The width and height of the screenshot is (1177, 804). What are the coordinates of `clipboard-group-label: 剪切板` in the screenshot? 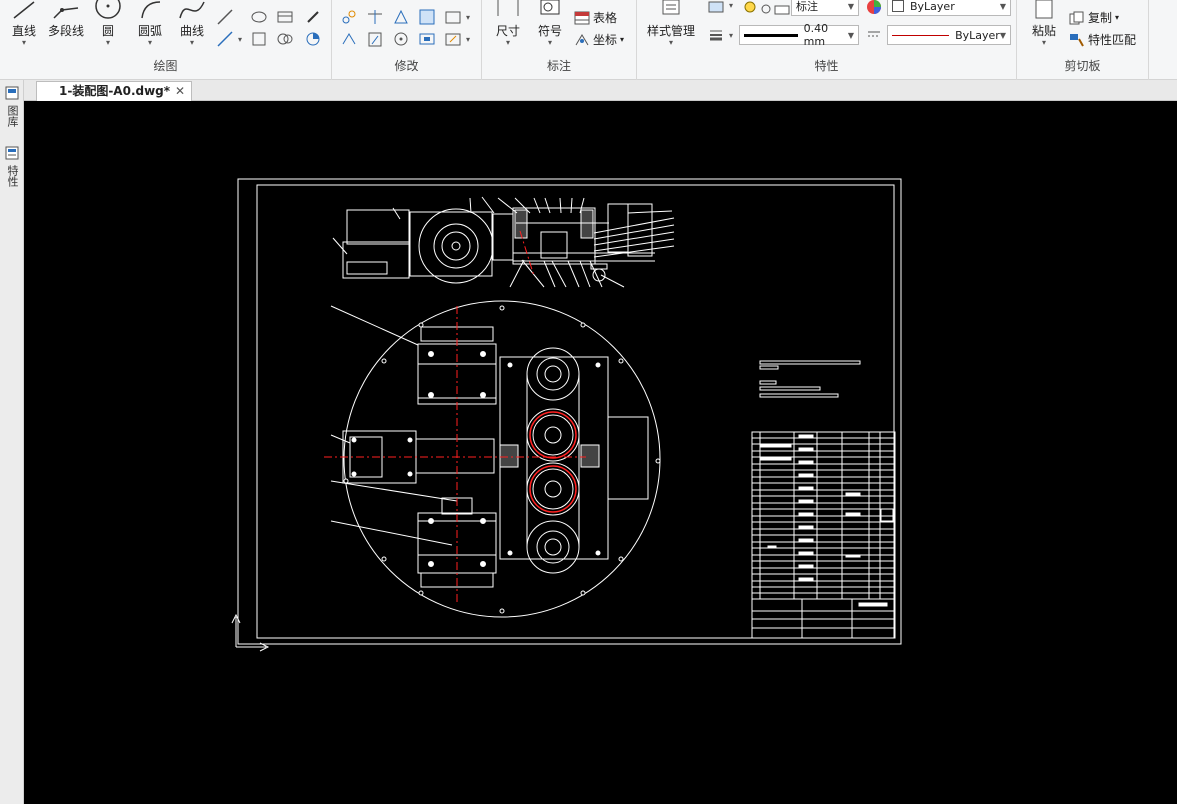 It's located at (1082, 66).